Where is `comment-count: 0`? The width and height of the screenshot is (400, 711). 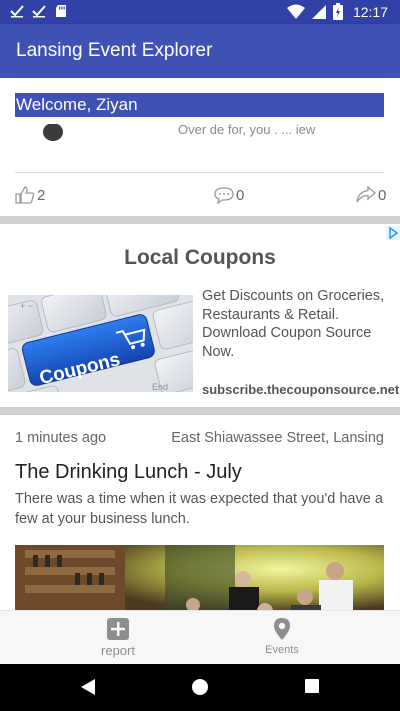
comment-count: 0 is located at coordinates (240, 195).